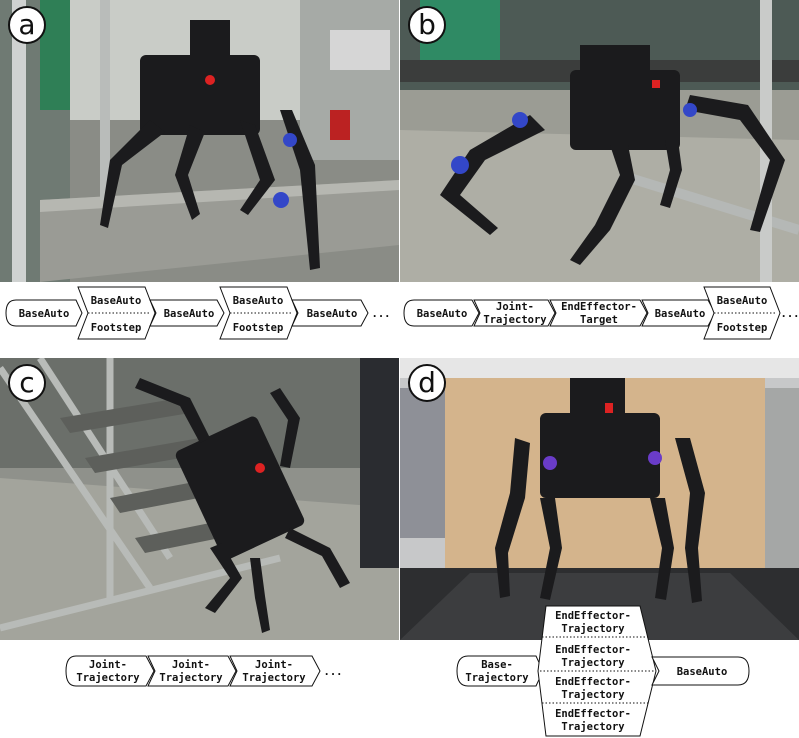 The height and width of the screenshot is (738, 799). Describe the element at coordinates (593, 663) in the screenshot. I see `seq-d-branch-2-label-2: Trajectory` at that location.